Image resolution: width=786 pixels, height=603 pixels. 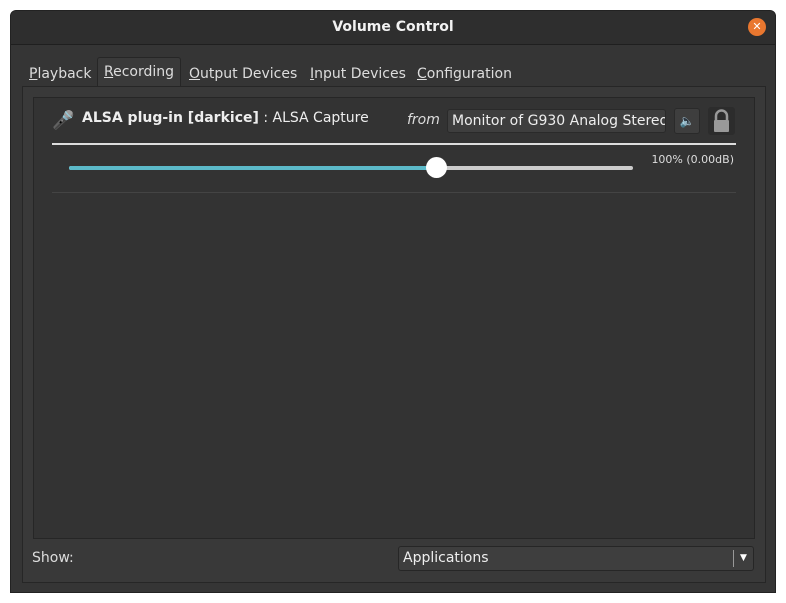 I want to click on tab-mnemonic: O, so click(x=195, y=74).